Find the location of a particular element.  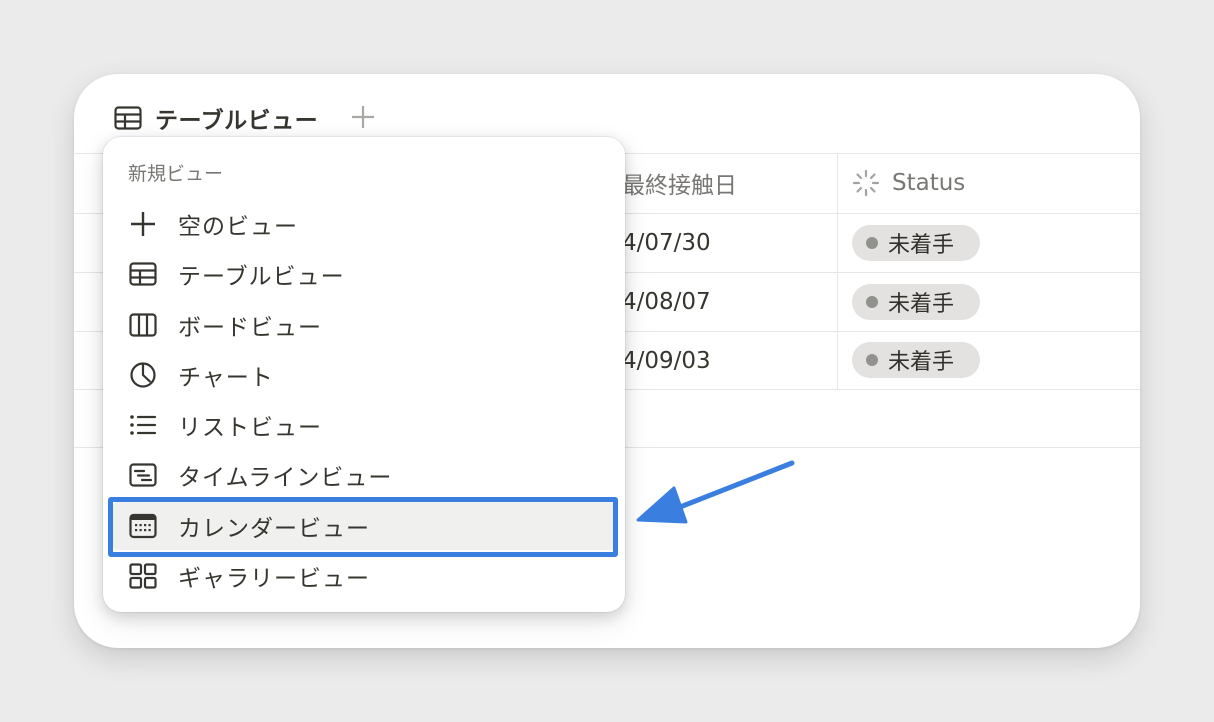

menu-item-label: ボードビュー is located at coordinates (250, 328).